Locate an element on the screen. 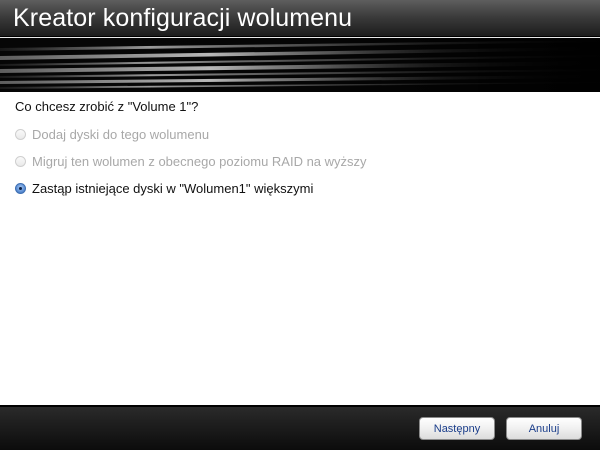 Image resolution: width=600 pixels, height=450 pixels. option-add-disks: Dodaj dyski do tego wolumenu is located at coordinates (112, 134).